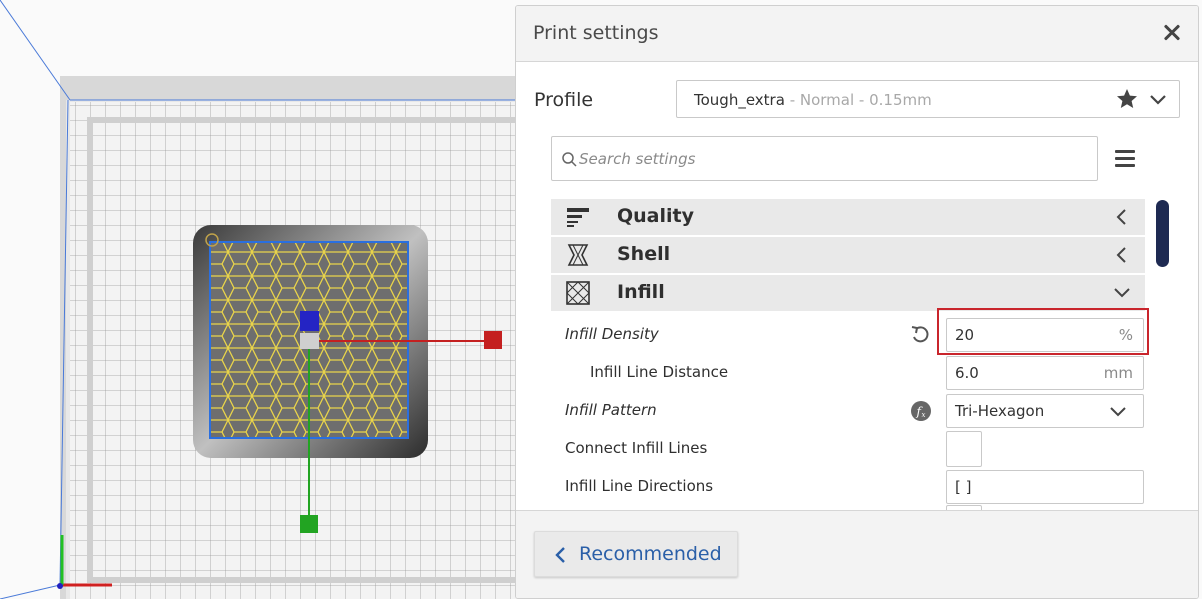 The height and width of the screenshot is (599, 1202). I want to click on z-axis-handle, so click(309, 321).